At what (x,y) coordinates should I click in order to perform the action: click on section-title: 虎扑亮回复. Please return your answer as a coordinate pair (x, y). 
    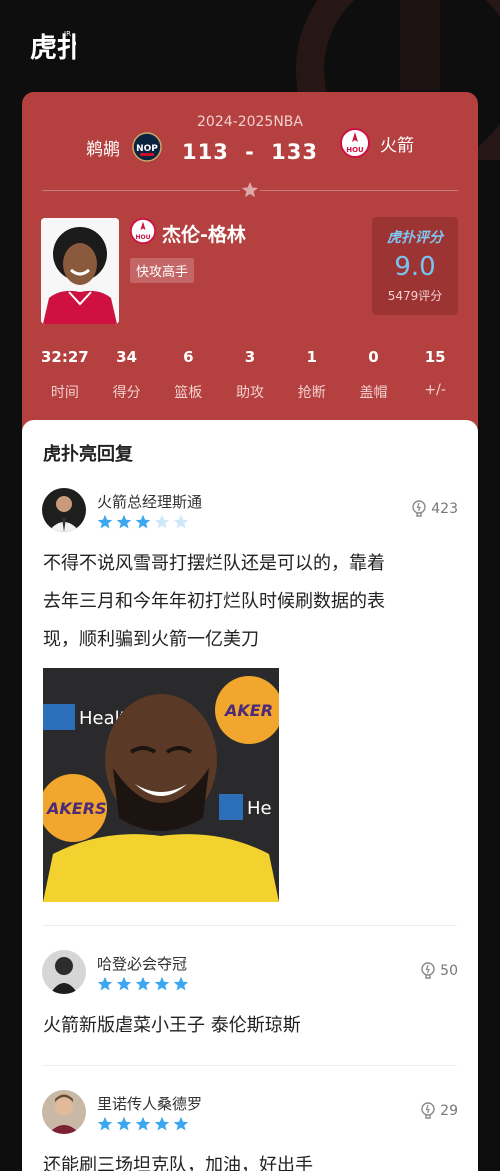
    Looking at the image, I should click on (88, 454).